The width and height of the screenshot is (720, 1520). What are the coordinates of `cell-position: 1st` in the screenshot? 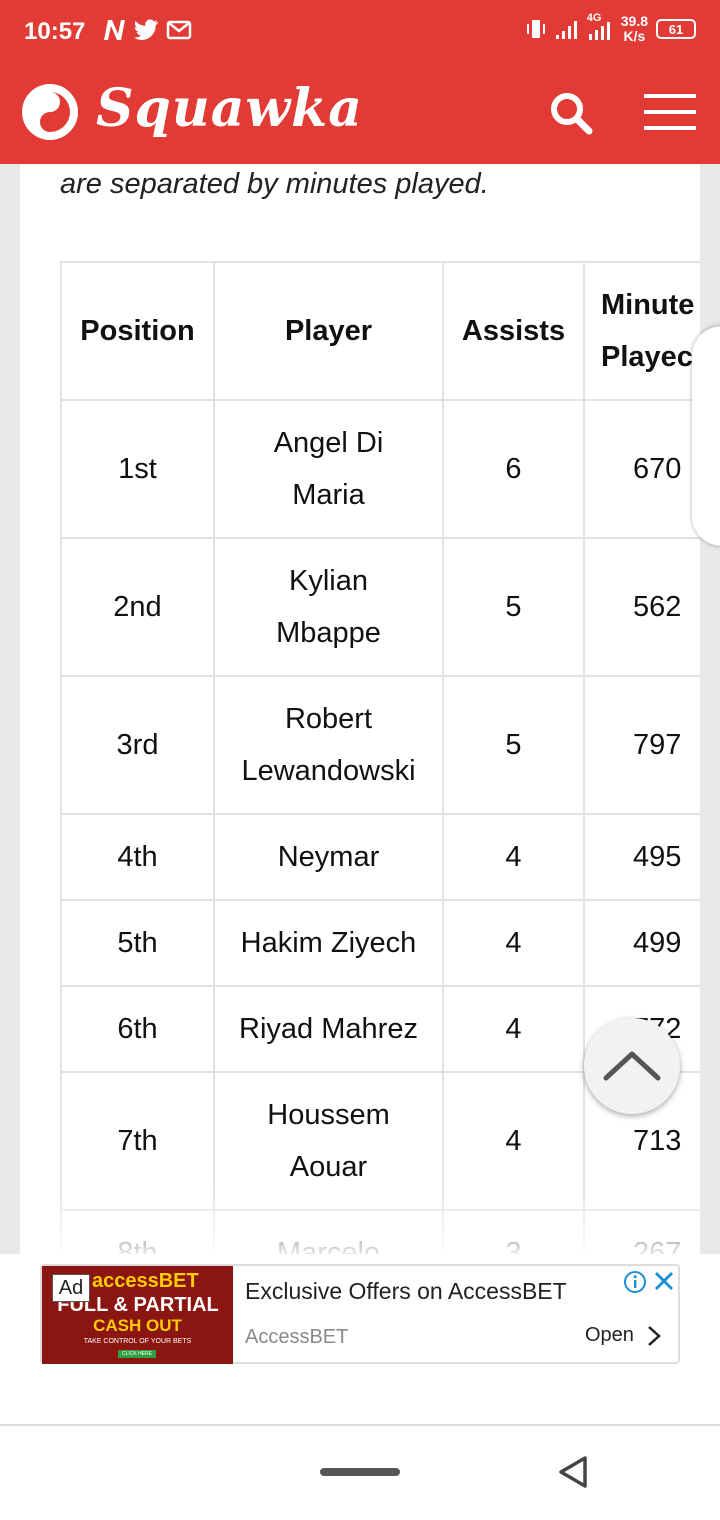 It's located at (137, 469).